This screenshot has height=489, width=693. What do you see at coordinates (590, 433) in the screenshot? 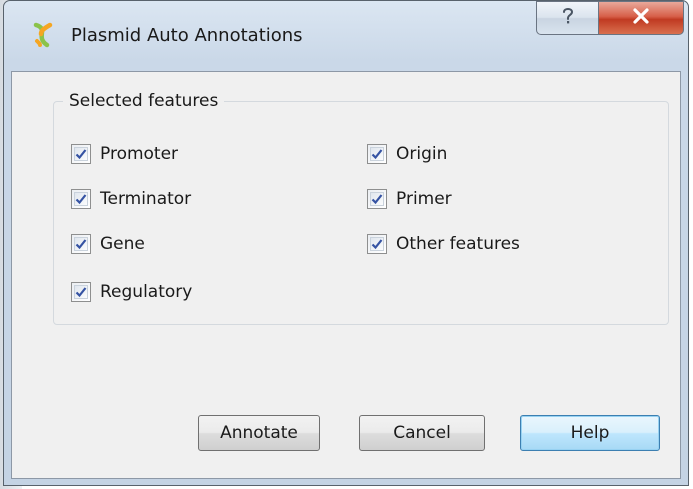
I see `help-button: Help` at bounding box center [590, 433].